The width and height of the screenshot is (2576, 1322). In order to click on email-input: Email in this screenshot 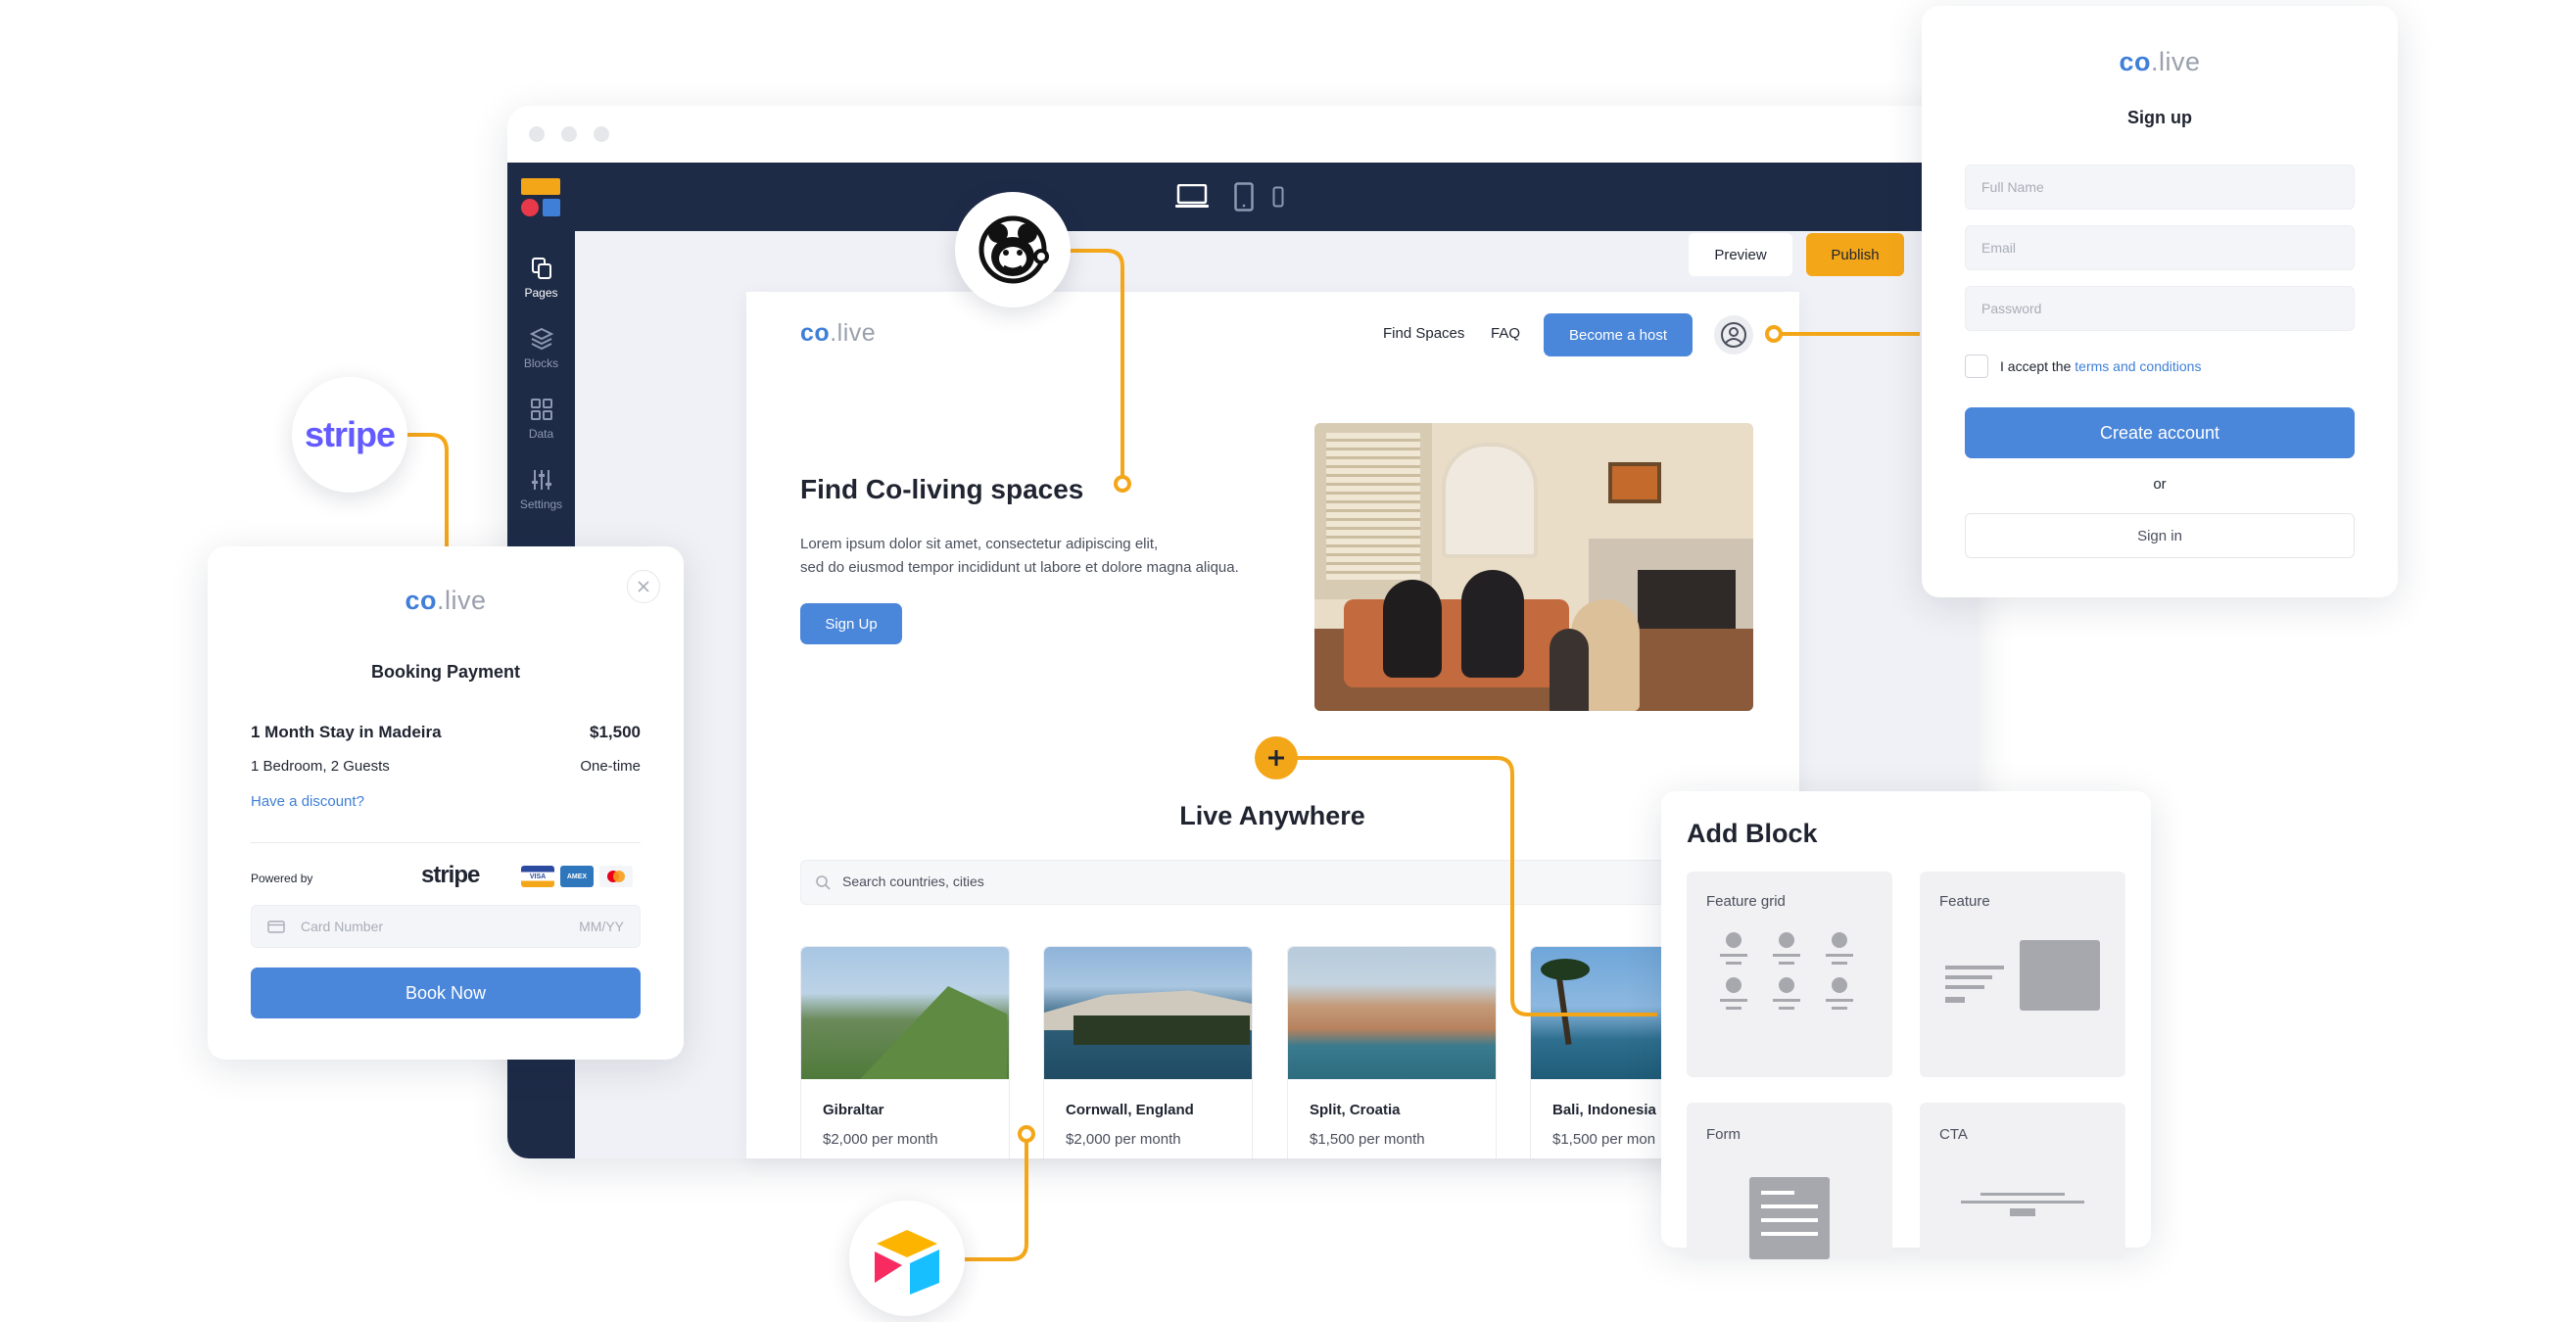, I will do `click(2160, 247)`.